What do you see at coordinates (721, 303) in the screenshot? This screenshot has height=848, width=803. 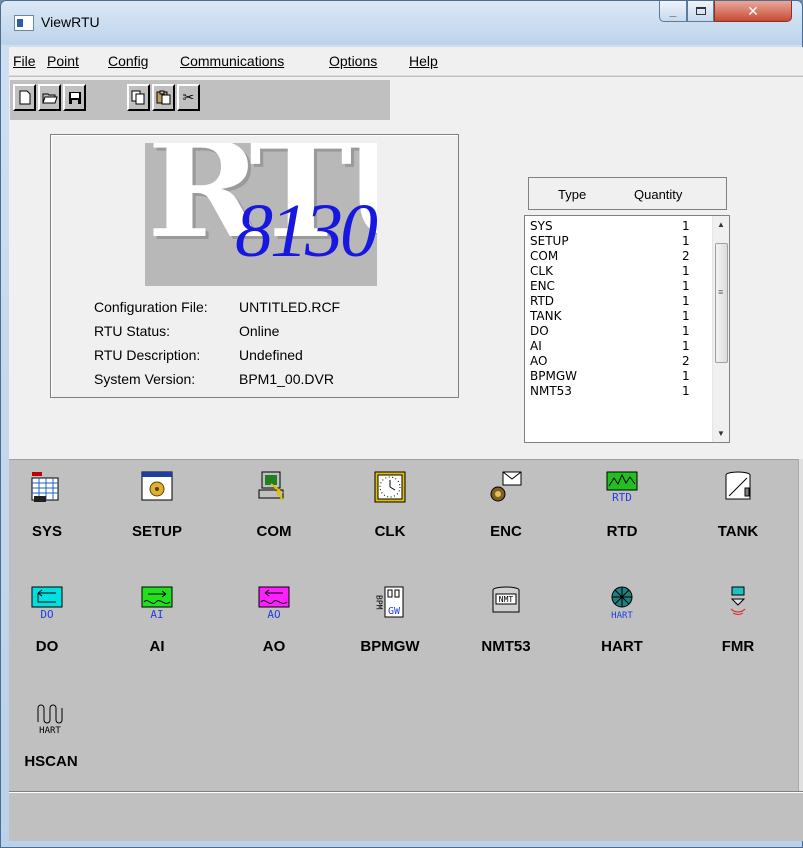 I see `scroll-thumb` at bounding box center [721, 303].